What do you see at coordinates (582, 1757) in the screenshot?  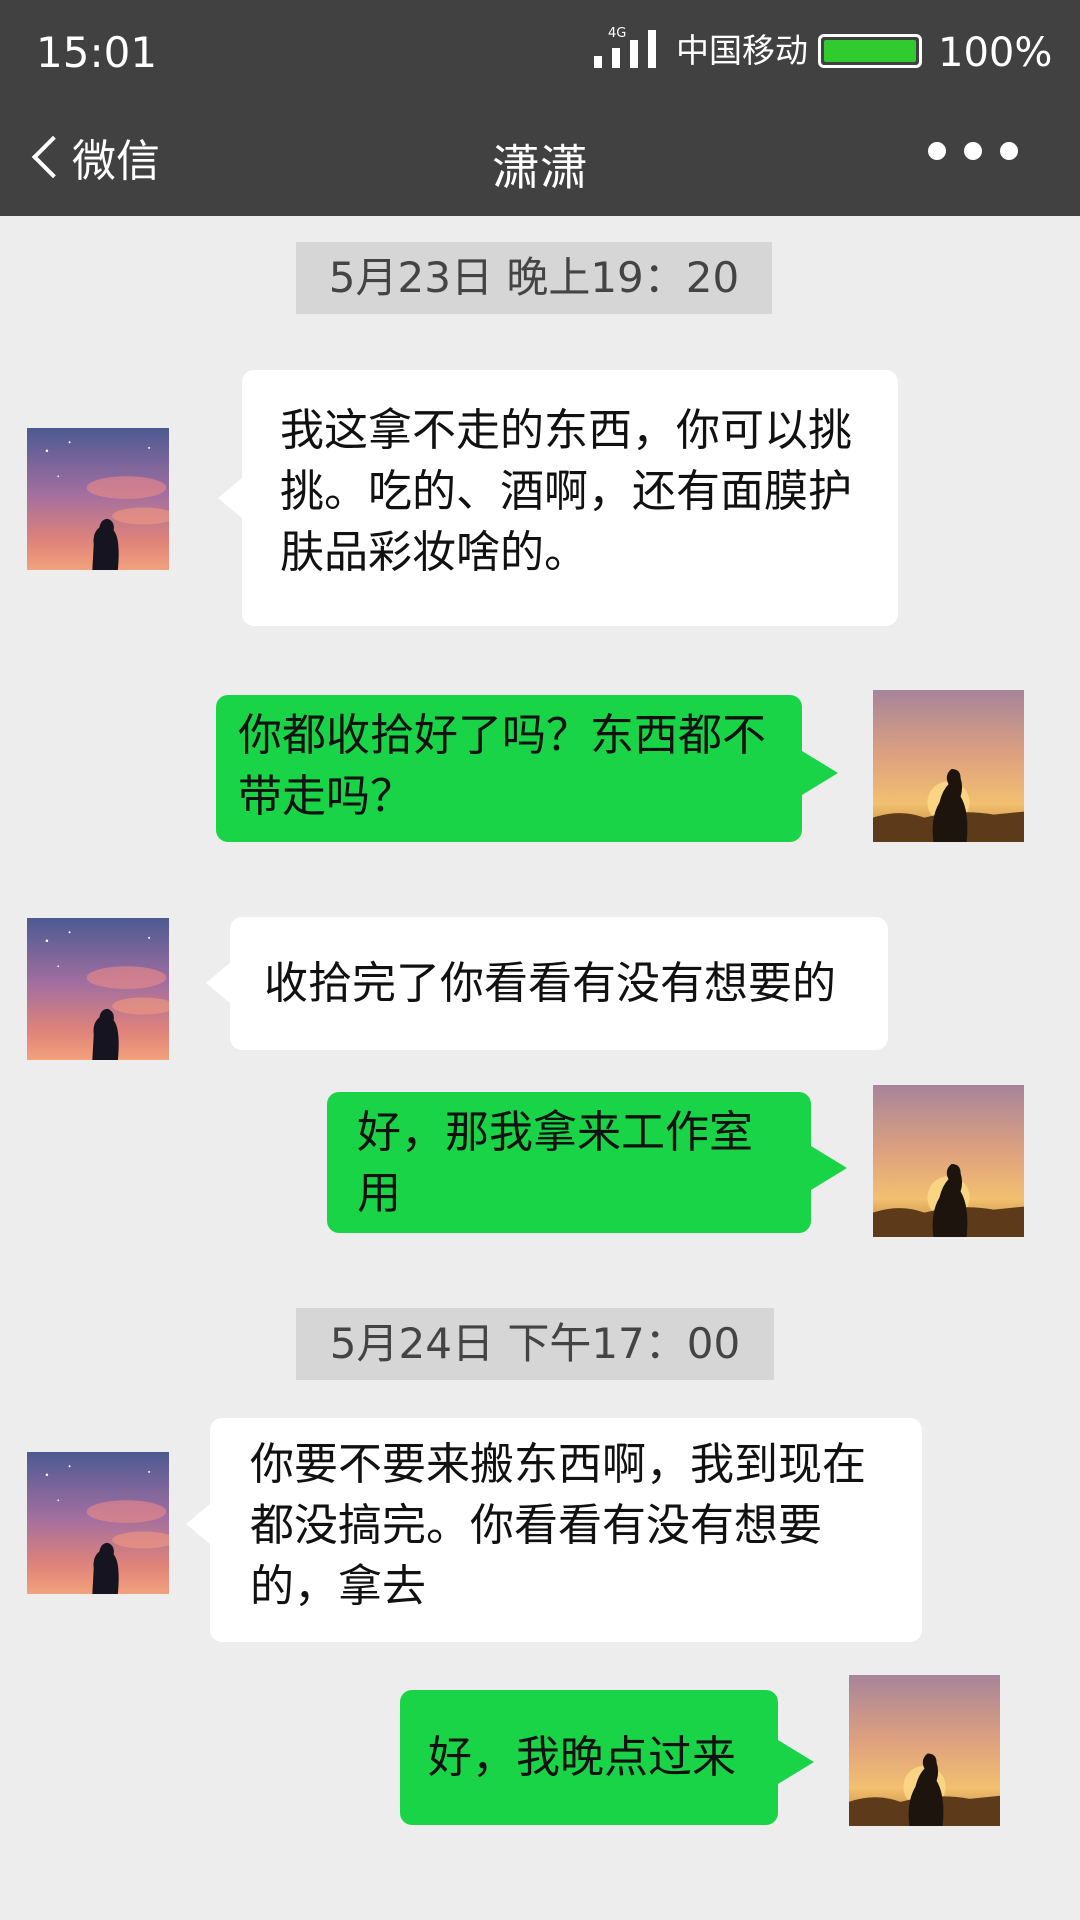 I see `message-text: 好，我晚点过来` at bounding box center [582, 1757].